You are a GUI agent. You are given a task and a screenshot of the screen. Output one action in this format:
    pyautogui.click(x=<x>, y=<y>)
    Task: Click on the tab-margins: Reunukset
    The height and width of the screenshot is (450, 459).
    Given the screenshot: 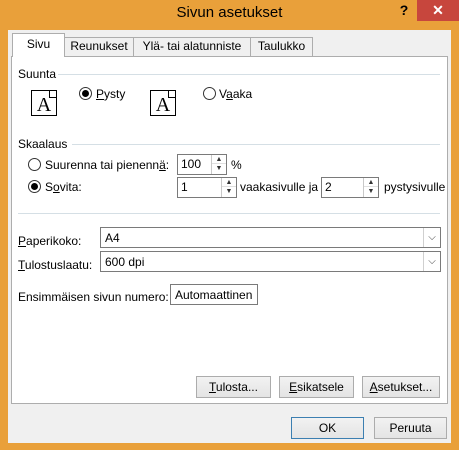 What is the action you would take?
    pyautogui.click(x=99, y=46)
    